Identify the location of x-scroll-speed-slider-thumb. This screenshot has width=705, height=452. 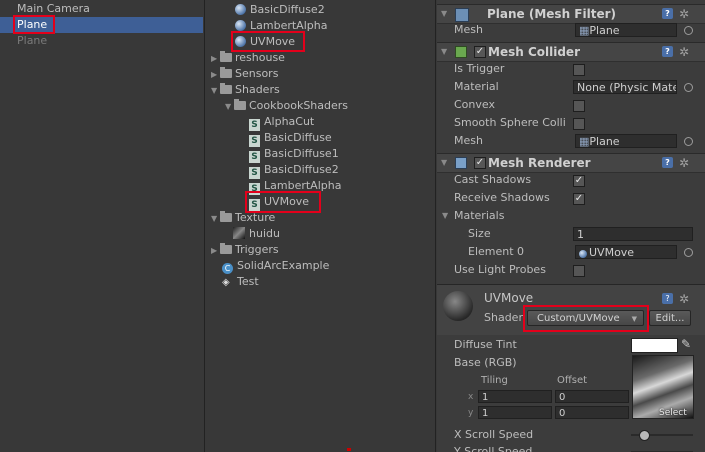
(645, 435).